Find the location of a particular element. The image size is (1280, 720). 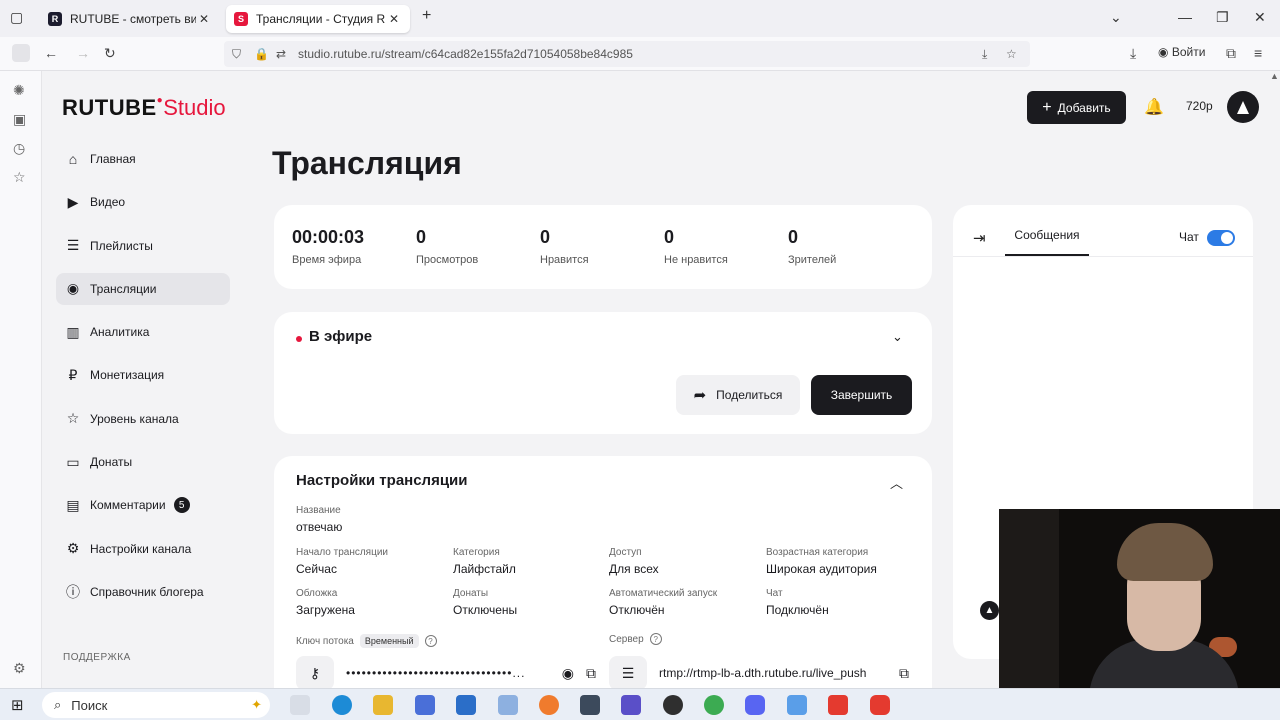

browser-tab-rutube: R RUTUBE - смотреть видео онл ✕ is located at coordinates (130, 19).